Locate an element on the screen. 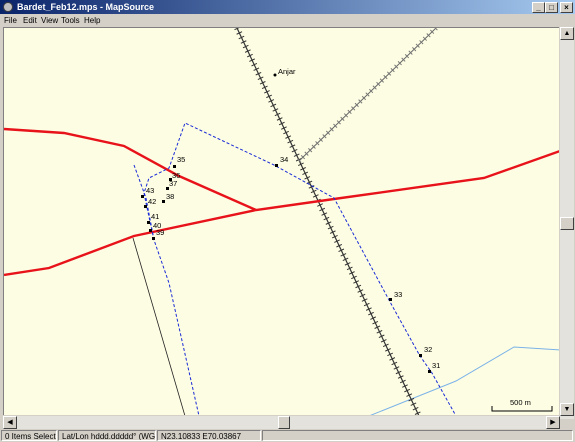  place-marker-anjar is located at coordinates (275, 75).